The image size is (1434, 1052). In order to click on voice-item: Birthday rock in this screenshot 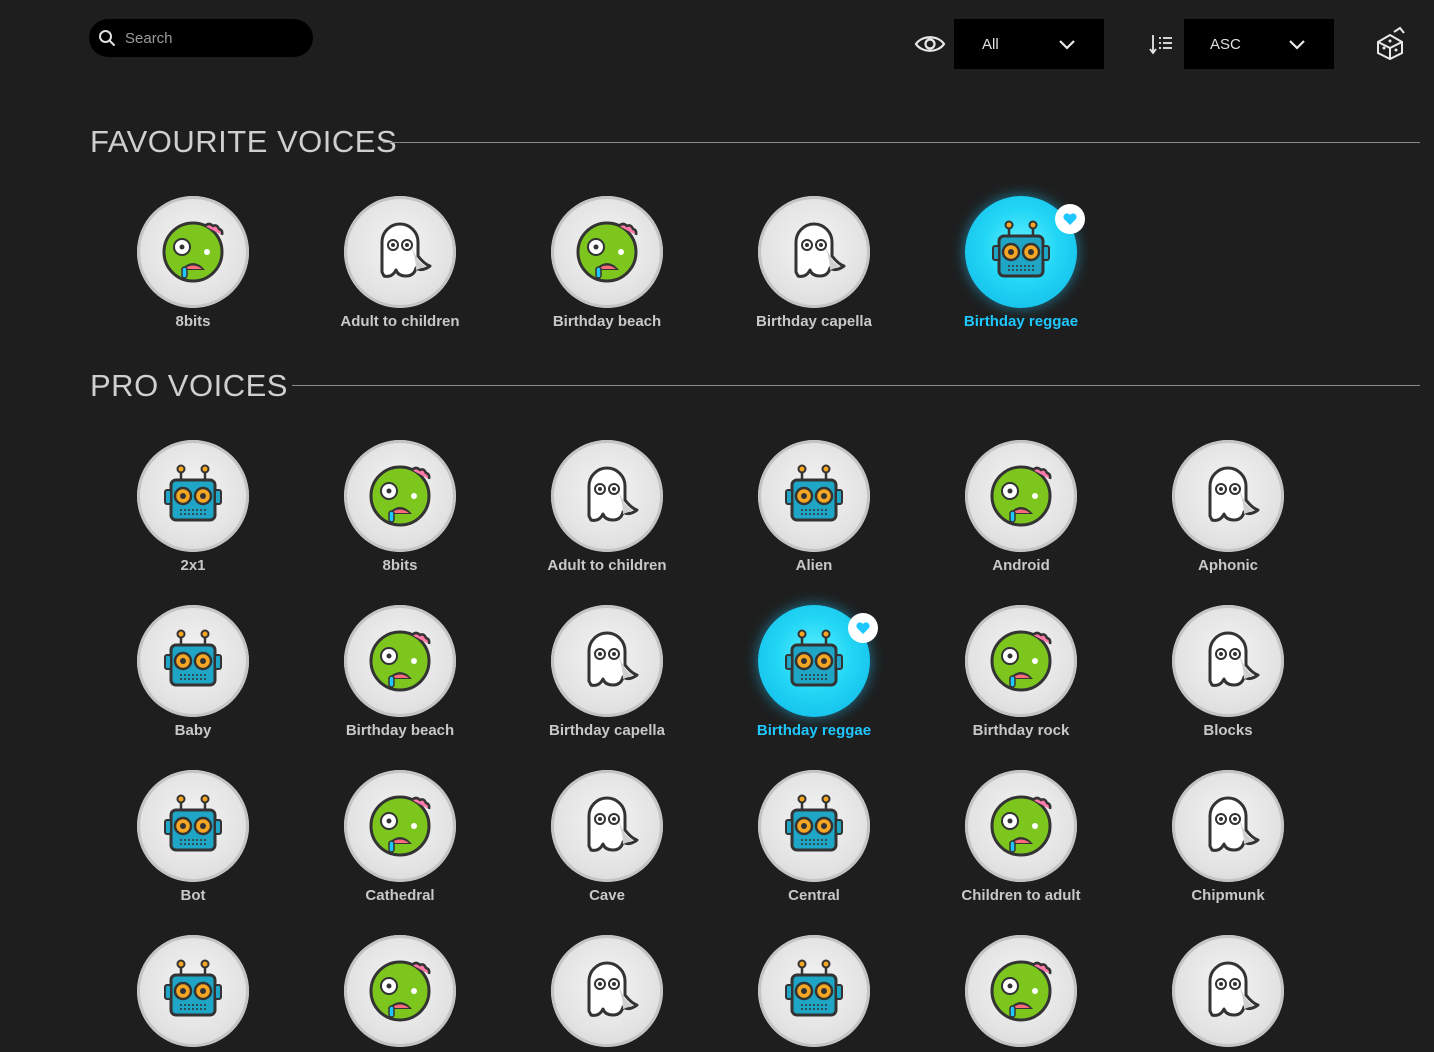, I will do `click(1021, 672)`.